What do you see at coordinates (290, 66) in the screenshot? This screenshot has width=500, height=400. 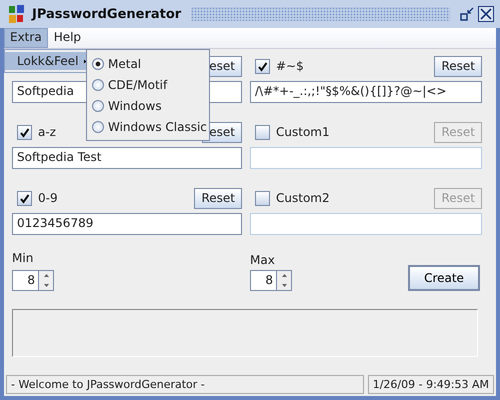 I see `checkbox-label: #~$` at bounding box center [290, 66].